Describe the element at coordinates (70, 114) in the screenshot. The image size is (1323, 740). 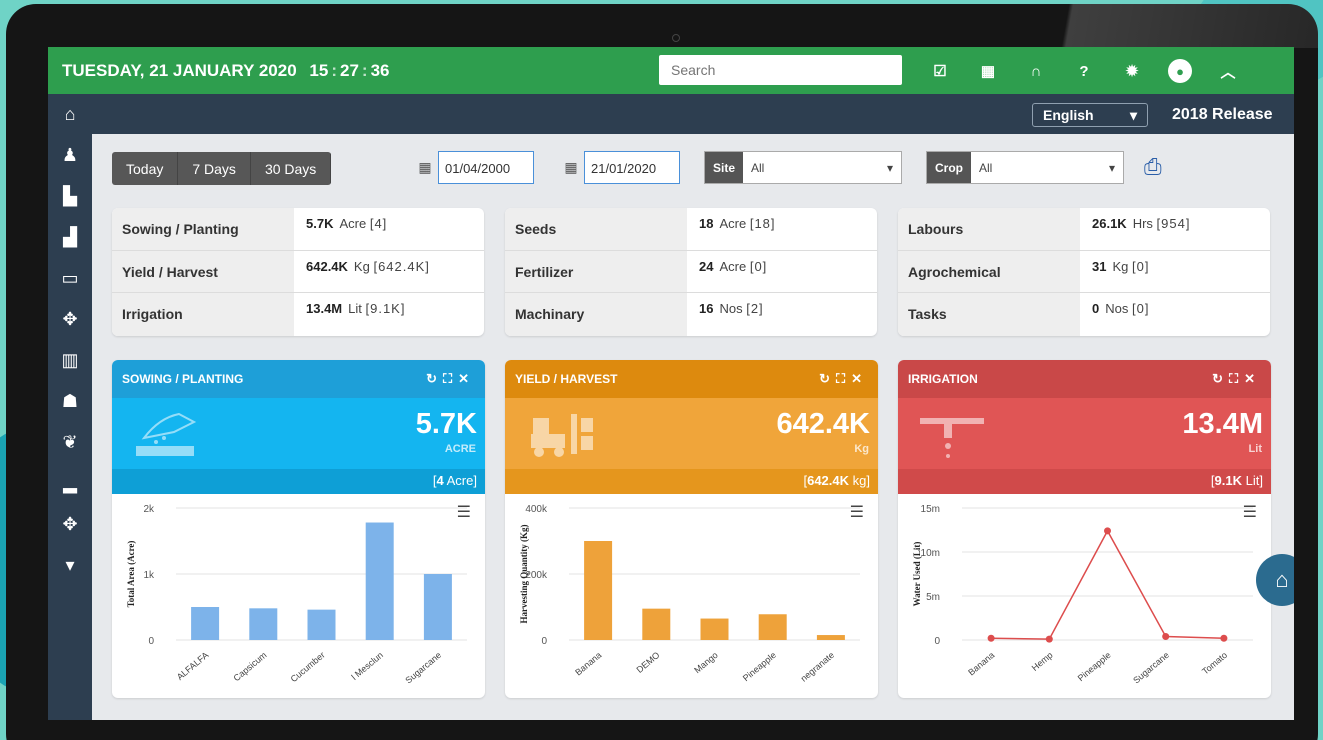
I see `home-icon: ⌂` at that location.